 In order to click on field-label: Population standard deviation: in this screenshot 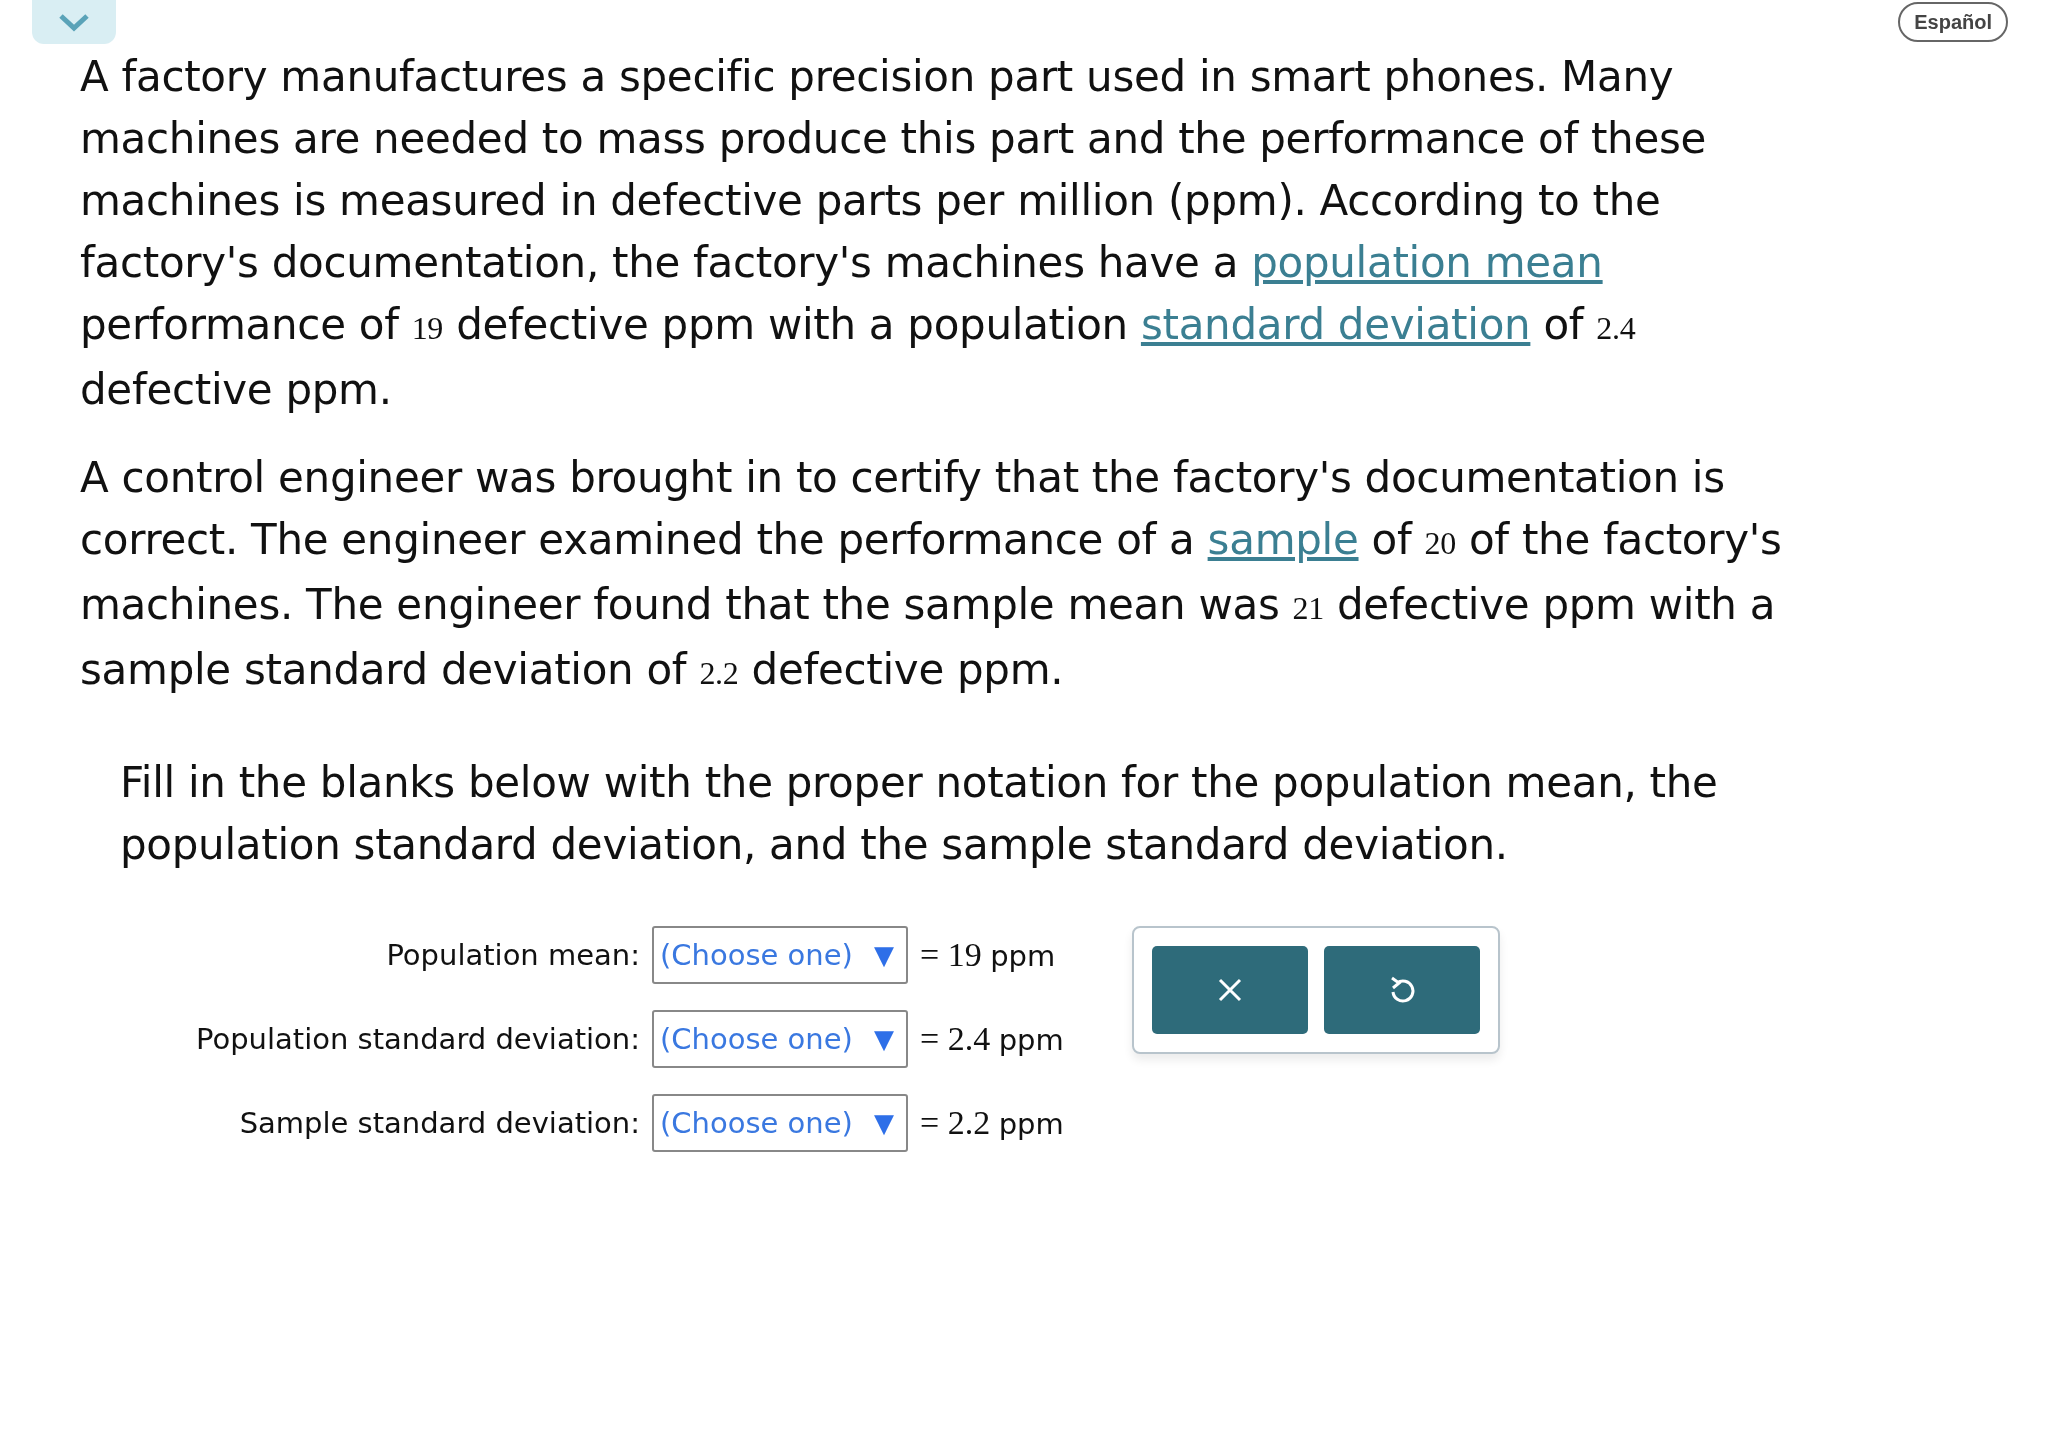, I will do `click(418, 1039)`.